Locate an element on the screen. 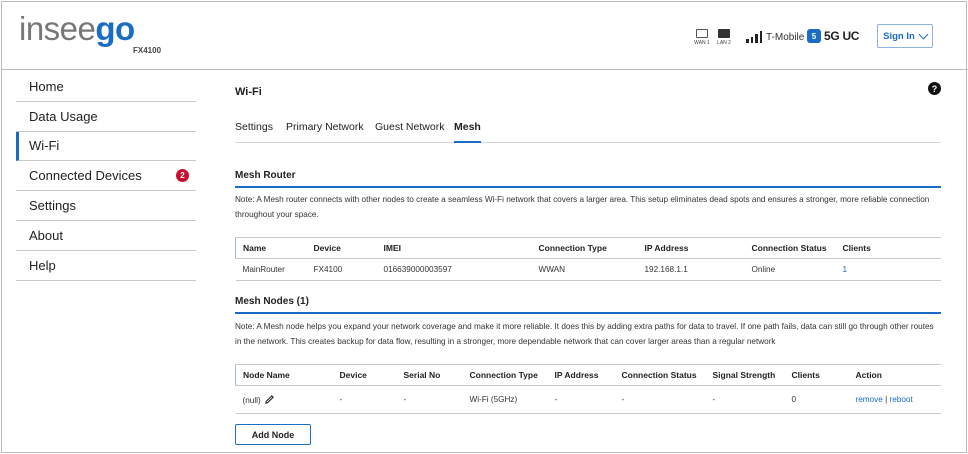  node-ip-address: - is located at coordinates (581, 399).